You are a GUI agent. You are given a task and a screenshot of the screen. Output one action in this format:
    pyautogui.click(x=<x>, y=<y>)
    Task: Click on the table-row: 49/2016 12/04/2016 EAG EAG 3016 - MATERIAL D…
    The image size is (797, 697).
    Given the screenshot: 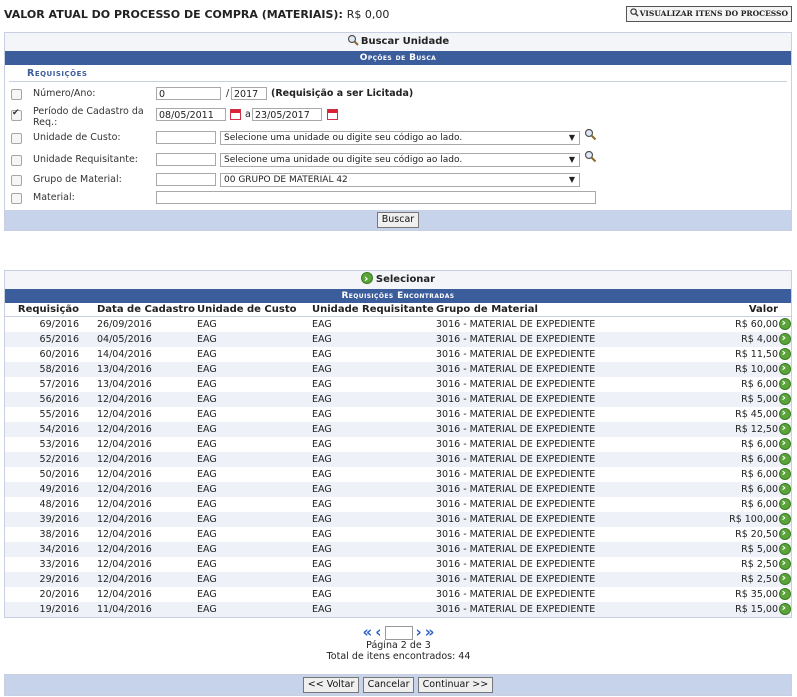 What is the action you would take?
    pyautogui.click(x=398, y=489)
    